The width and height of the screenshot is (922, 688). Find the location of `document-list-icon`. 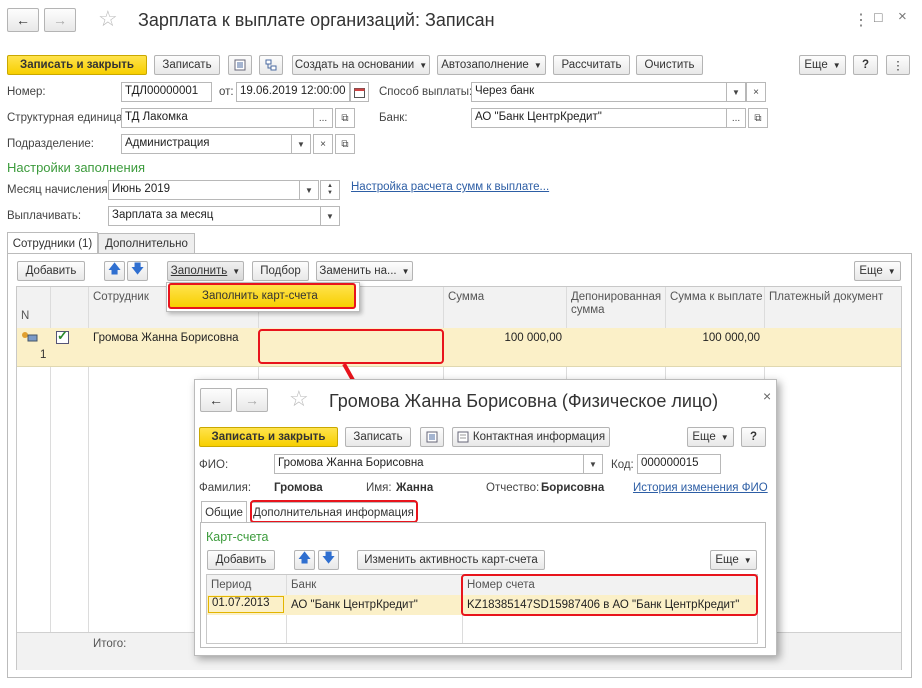

document-list-icon is located at coordinates (432, 437).